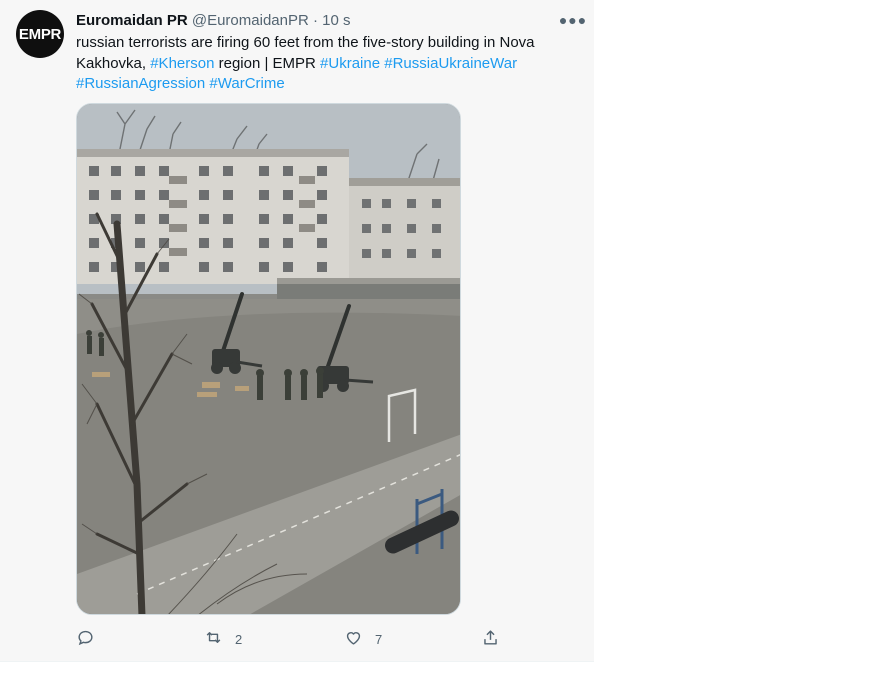 The width and height of the screenshot is (876, 688). I want to click on hashtag-russianagression-link: #RussianAgression, so click(140, 83).